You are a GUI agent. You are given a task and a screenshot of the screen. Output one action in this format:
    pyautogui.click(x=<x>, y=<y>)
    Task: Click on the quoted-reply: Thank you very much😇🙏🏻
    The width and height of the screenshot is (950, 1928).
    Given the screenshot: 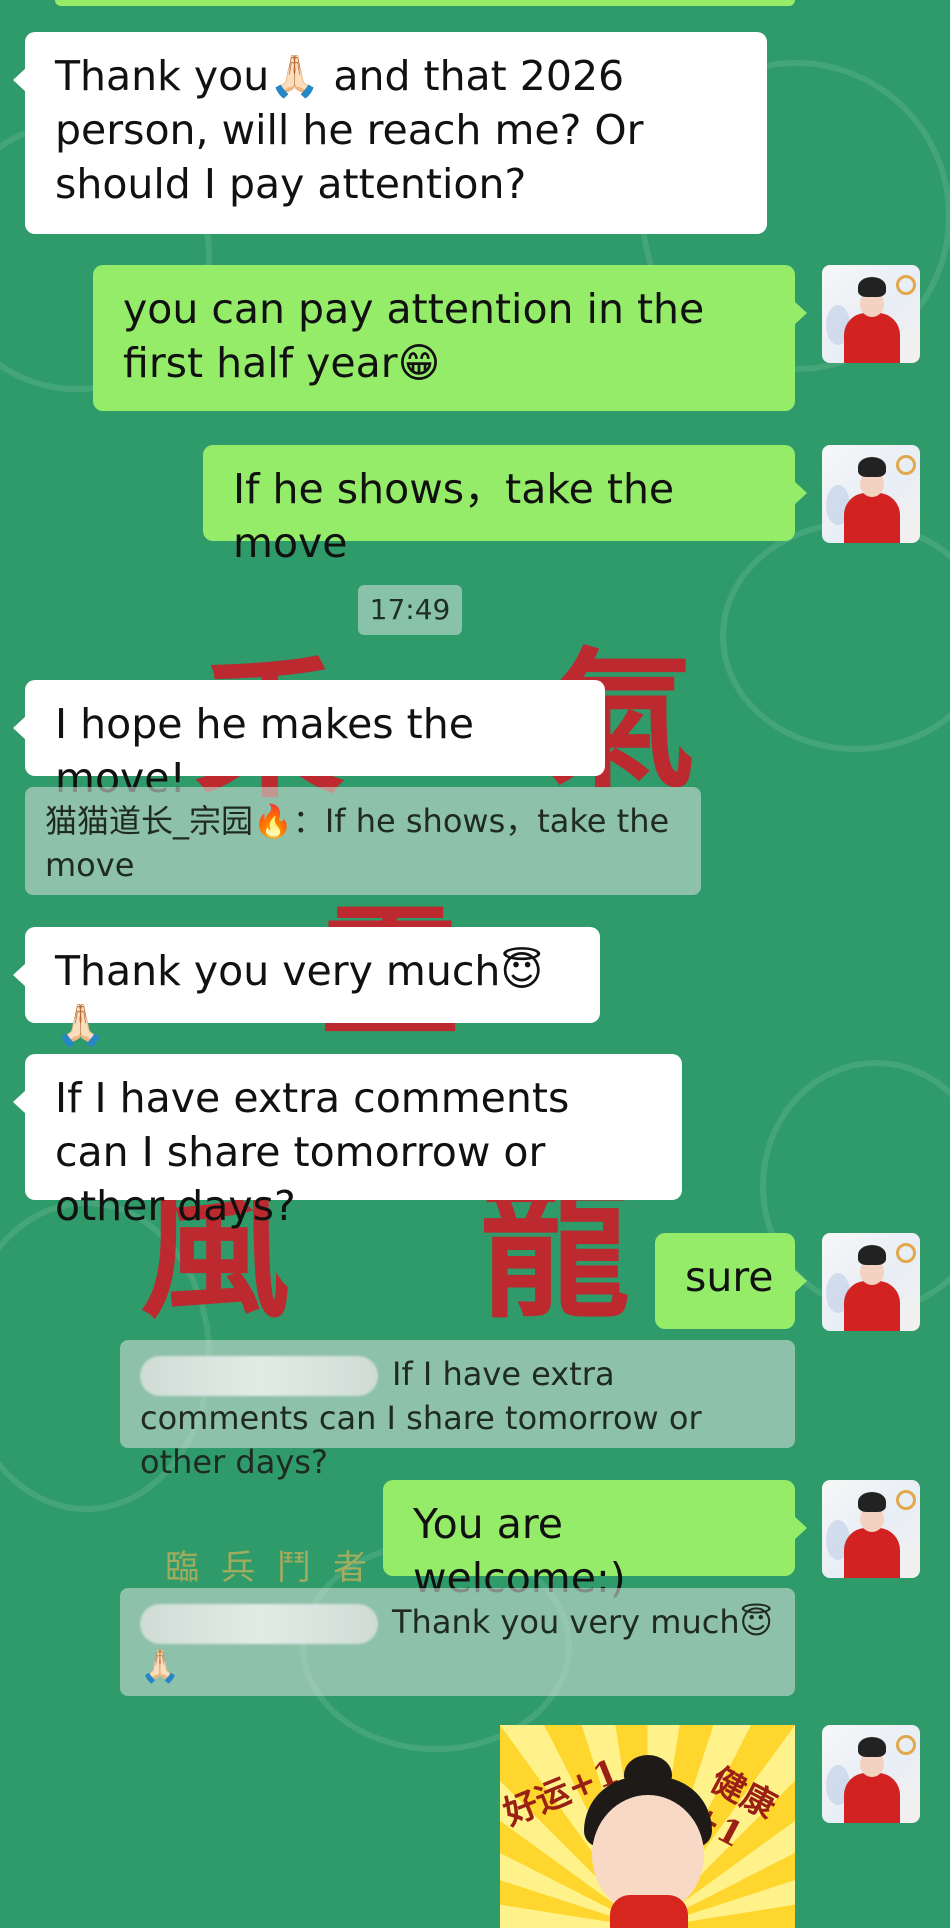 What is the action you would take?
    pyautogui.click(x=457, y=1642)
    